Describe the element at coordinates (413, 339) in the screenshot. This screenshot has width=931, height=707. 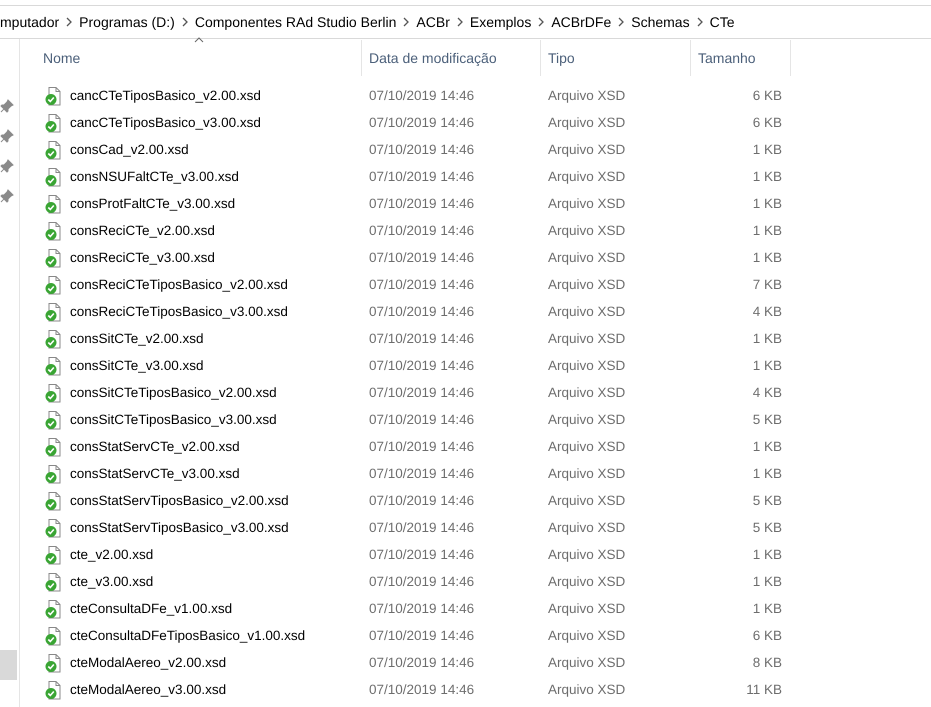
I see `file-row: consSitCTe_v2.00.xsd 07/10/2019 14:46 Arquivo XSD 1 KB` at that location.